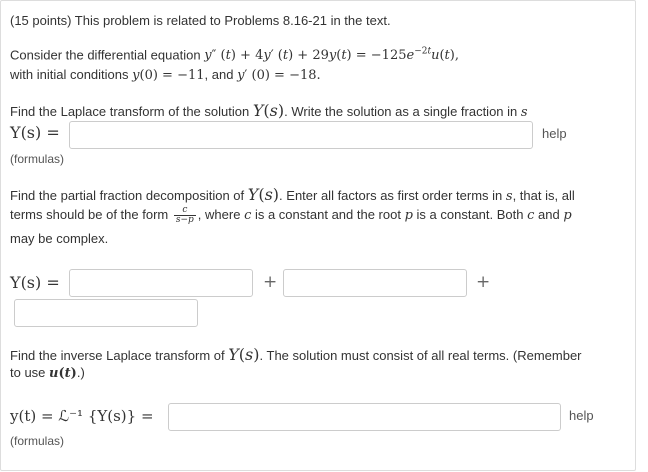 The width and height of the screenshot is (648, 472). I want to click on part1-help-link: help, so click(554, 133).